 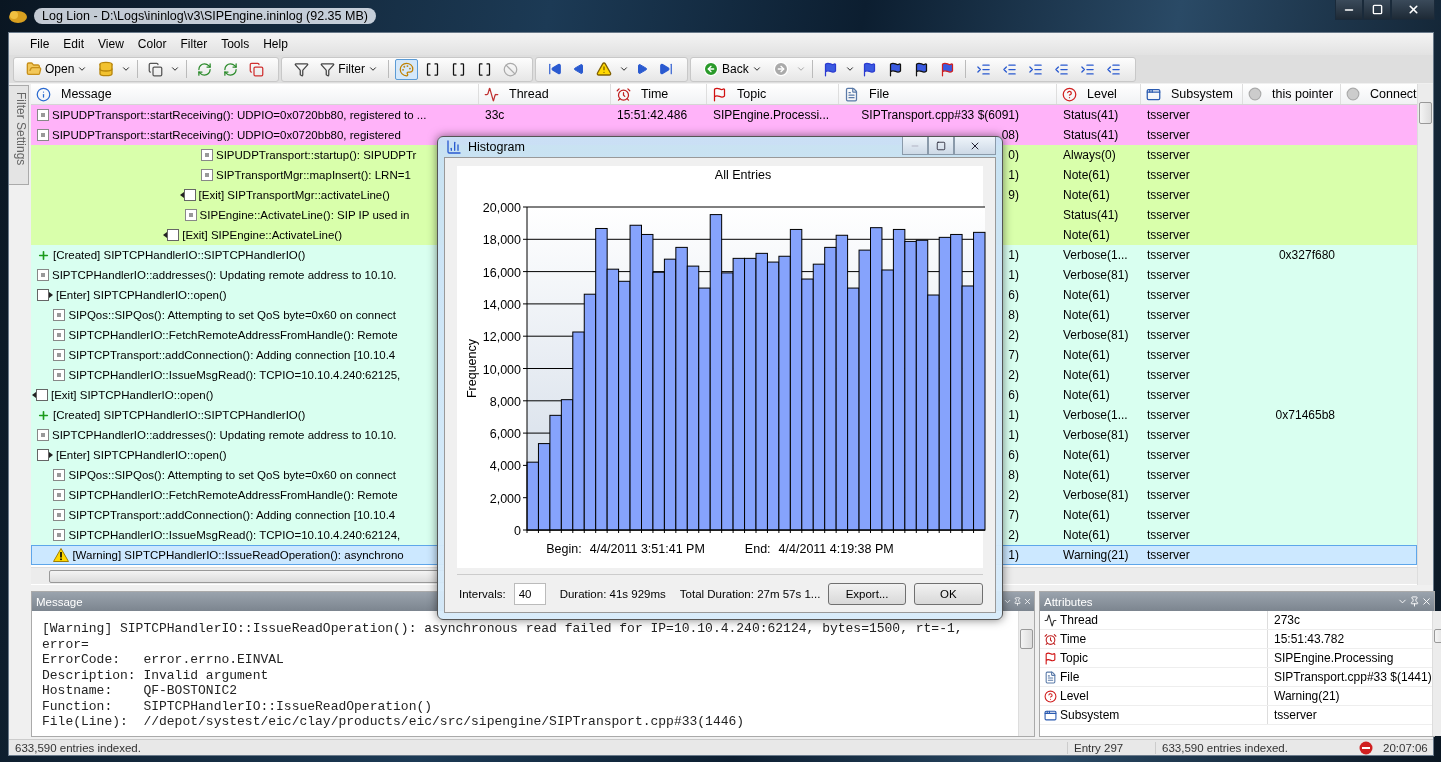 What do you see at coordinates (1255, 747) in the screenshot?
I see `status-indexed: 633,590 entries indexed.` at bounding box center [1255, 747].